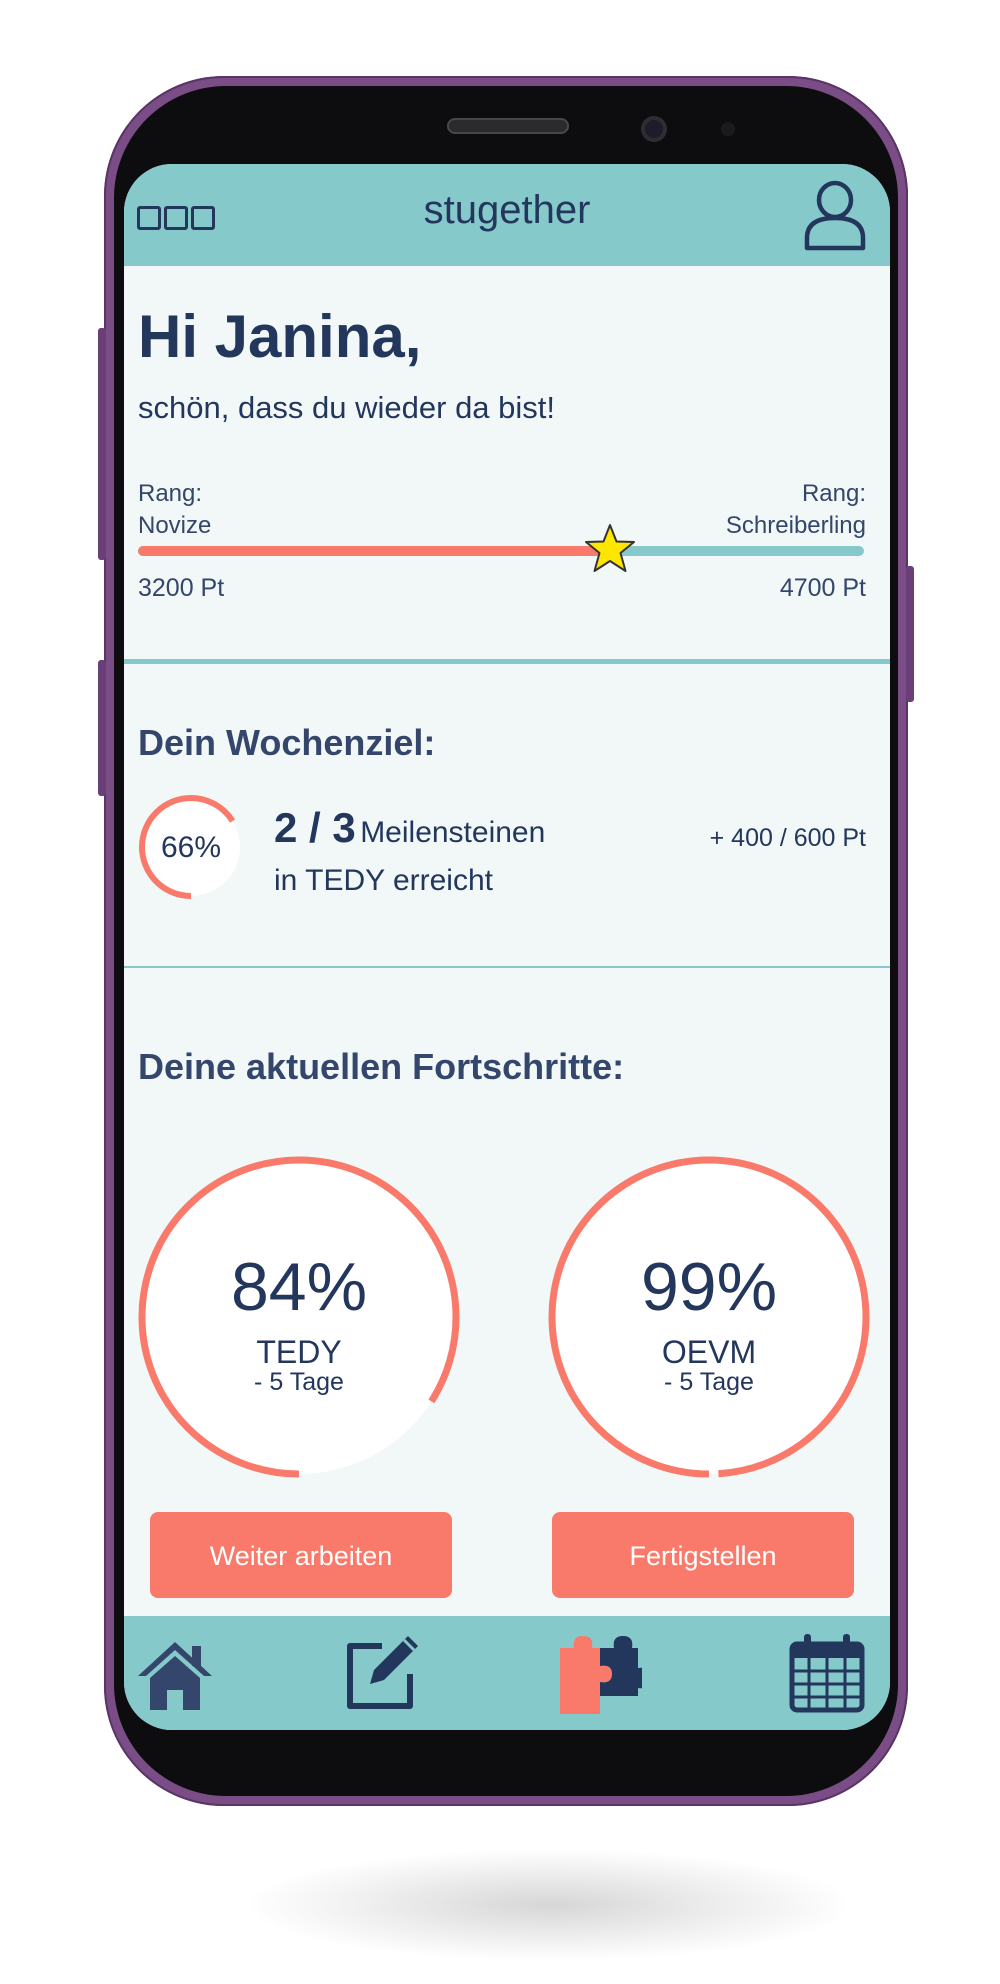 This screenshot has height=1984, width=1000. Describe the element at coordinates (175, 1673) in the screenshot. I see `home-icon` at that location.